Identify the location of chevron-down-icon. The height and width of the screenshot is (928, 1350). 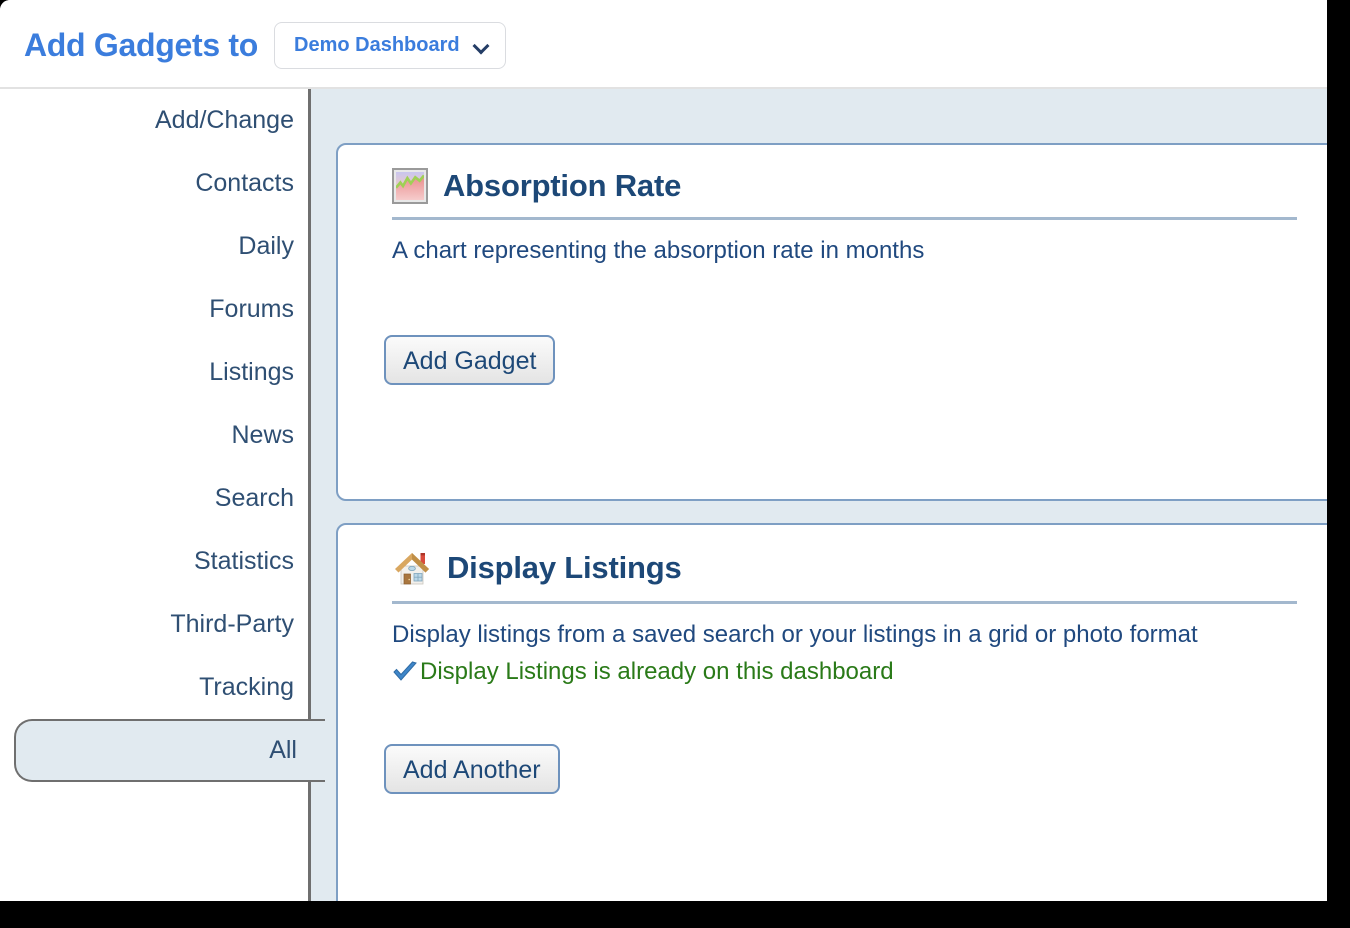
(481, 46).